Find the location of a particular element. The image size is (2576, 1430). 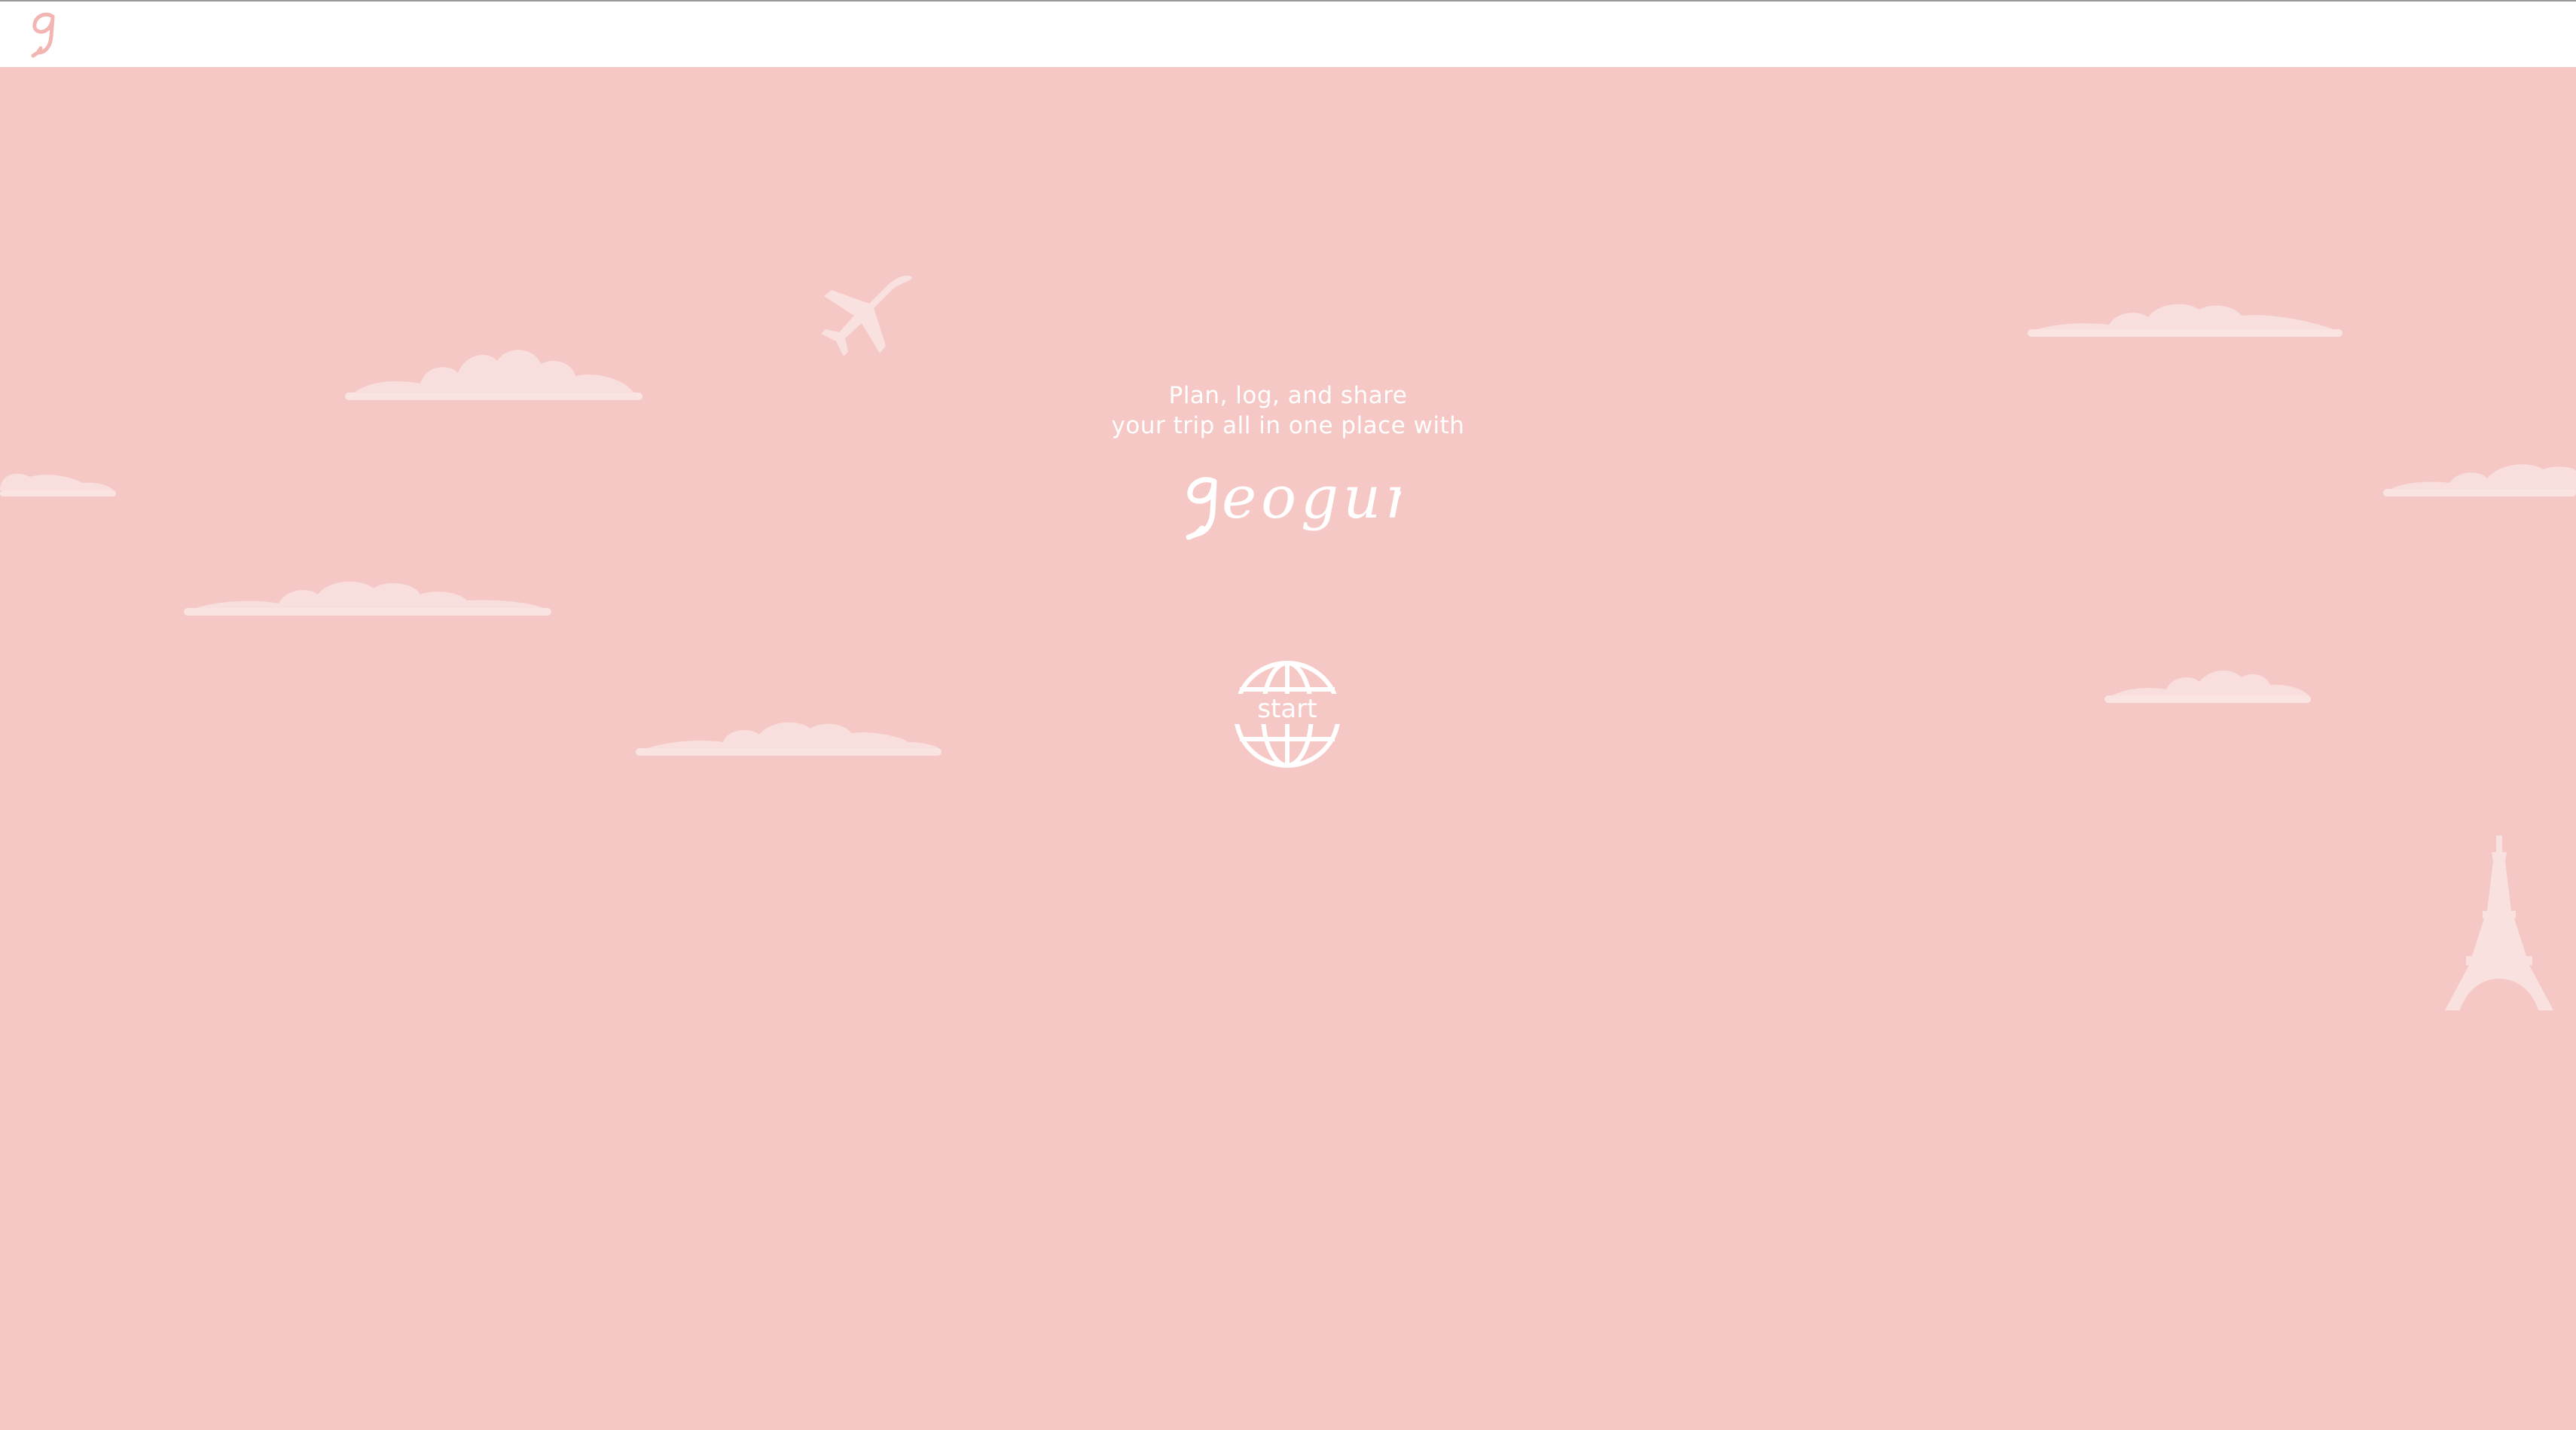

top-navigation-bar is located at coordinates (1288, 34).